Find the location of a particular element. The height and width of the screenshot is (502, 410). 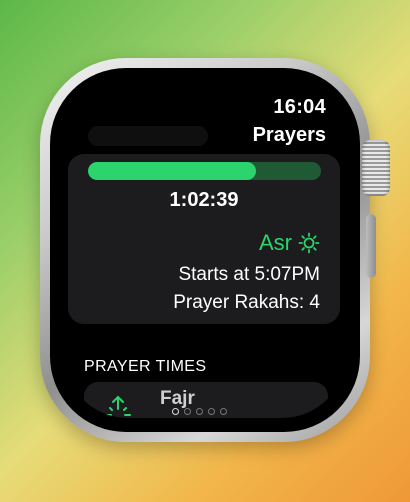

prayer-name-fajr: Fajr is located at coordinates (177, 398).